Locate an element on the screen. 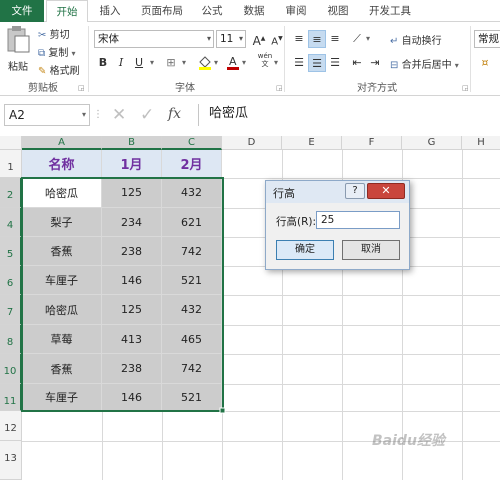 The height and width of the screenshot is (480, 500). tab-developer: 开发工具 is located at coordinates (390, 11).